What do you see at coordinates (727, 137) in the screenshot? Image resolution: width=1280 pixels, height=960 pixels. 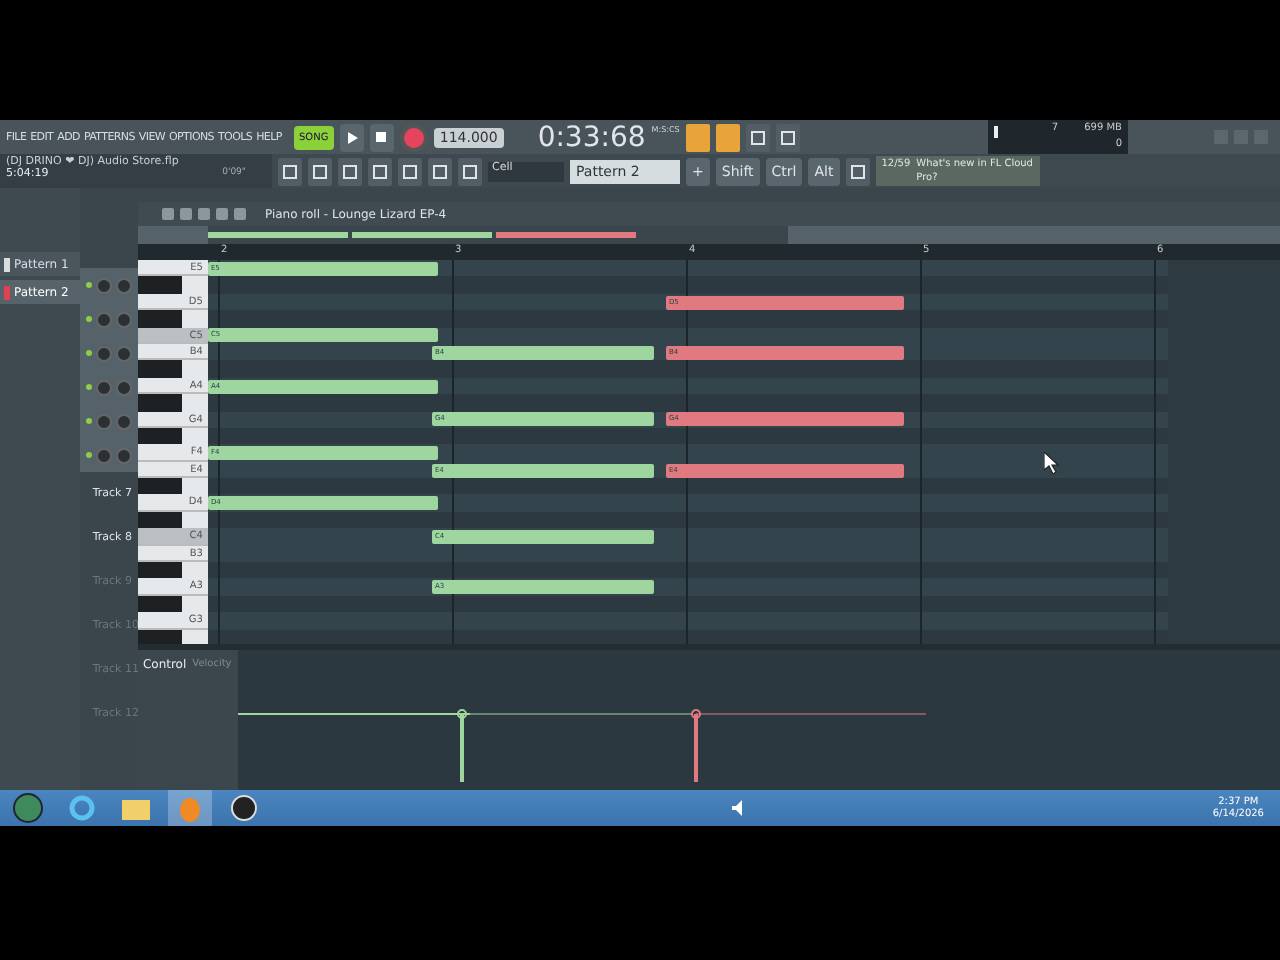 I see `step-mode-button` at bounding box center [727, 137].